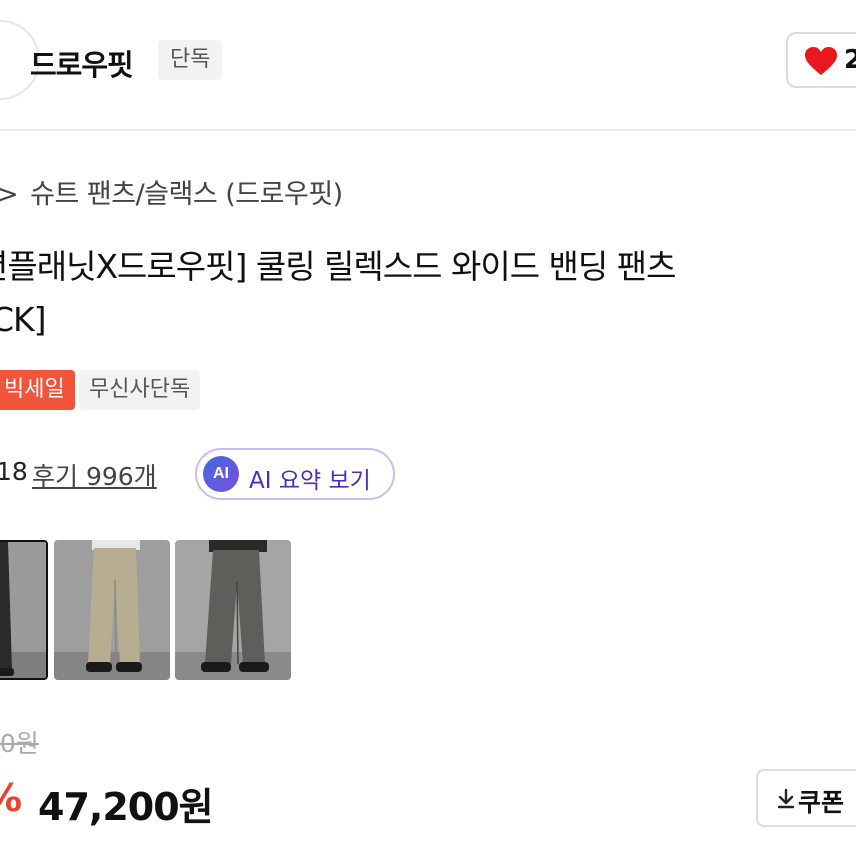 The image size is (856, 856). What do you see at coordinates (23, 319) in the screenshot?
I see `product-title-line-2: ACK]` at bounding box center [23, 319].